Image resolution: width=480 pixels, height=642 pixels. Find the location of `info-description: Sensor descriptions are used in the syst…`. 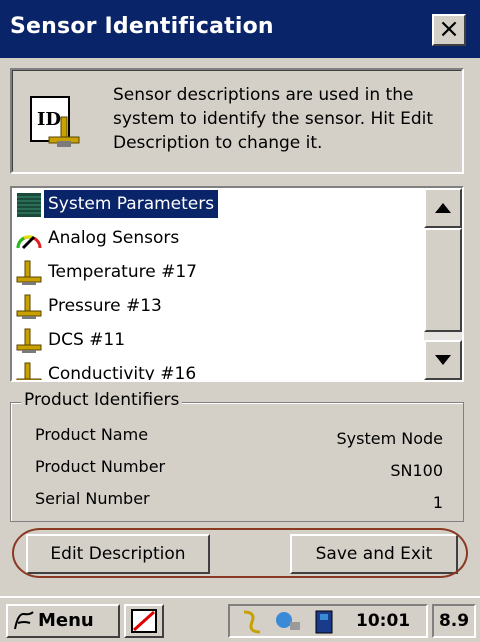

info-description: Sensor descriptions are used in the syst… is located at coordinates (273, 119).